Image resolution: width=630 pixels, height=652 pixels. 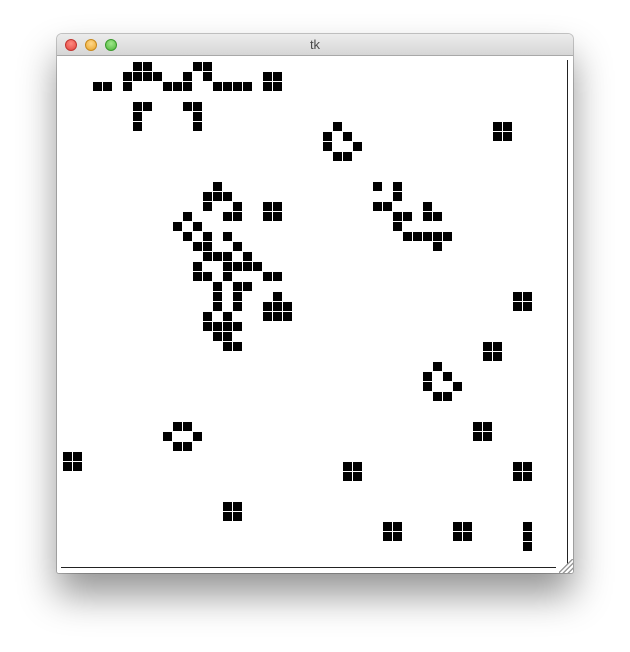 What do you see at coordinates (567, 312) in the screenshot?
I see `vertical-scrollbar` at bounding box center [567, 312].